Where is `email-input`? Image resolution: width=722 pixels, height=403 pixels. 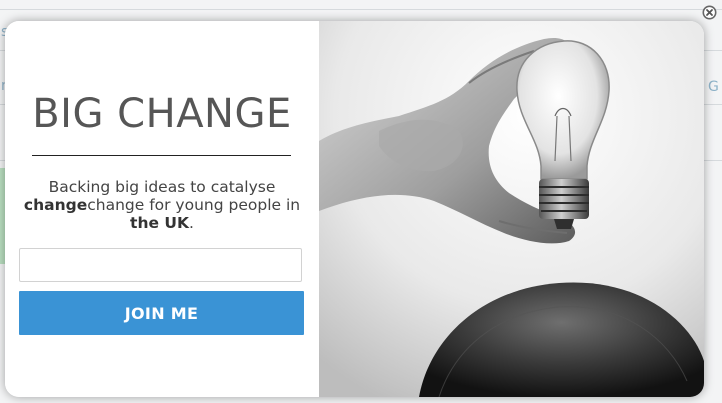
email-input is located at coordinates (160, 265).